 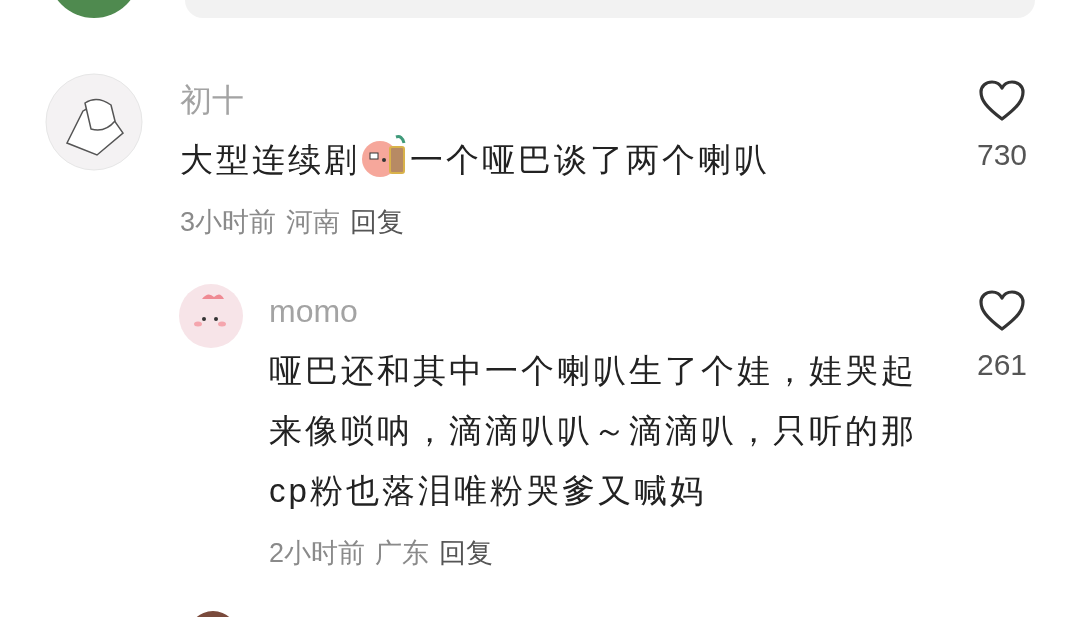 What do you see at coordinates (402, 553) in the screenshot?
I see `comment-location: 广东` at bounding box center [402, 553].